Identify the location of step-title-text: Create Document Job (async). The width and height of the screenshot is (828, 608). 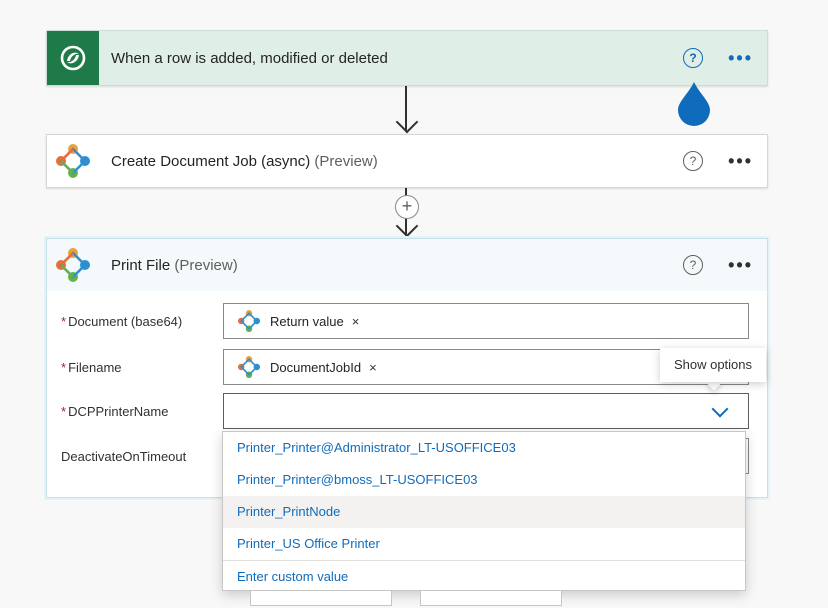
(211, 161).